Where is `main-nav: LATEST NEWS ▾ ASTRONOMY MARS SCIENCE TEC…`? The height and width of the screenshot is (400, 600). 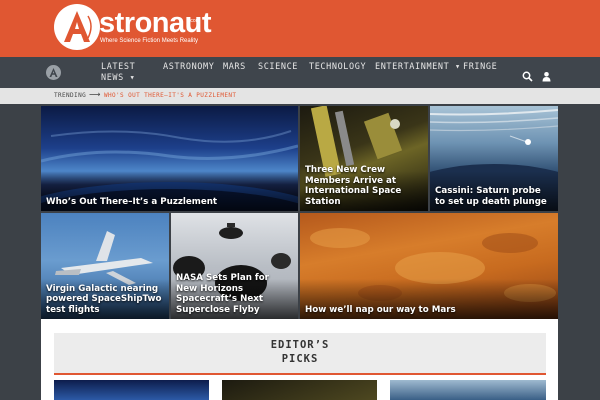 main-nav: LATEST NEWS ▾ ASTRONOMY MARS SCIENCE TEC… is located at coordinates (300, 72).